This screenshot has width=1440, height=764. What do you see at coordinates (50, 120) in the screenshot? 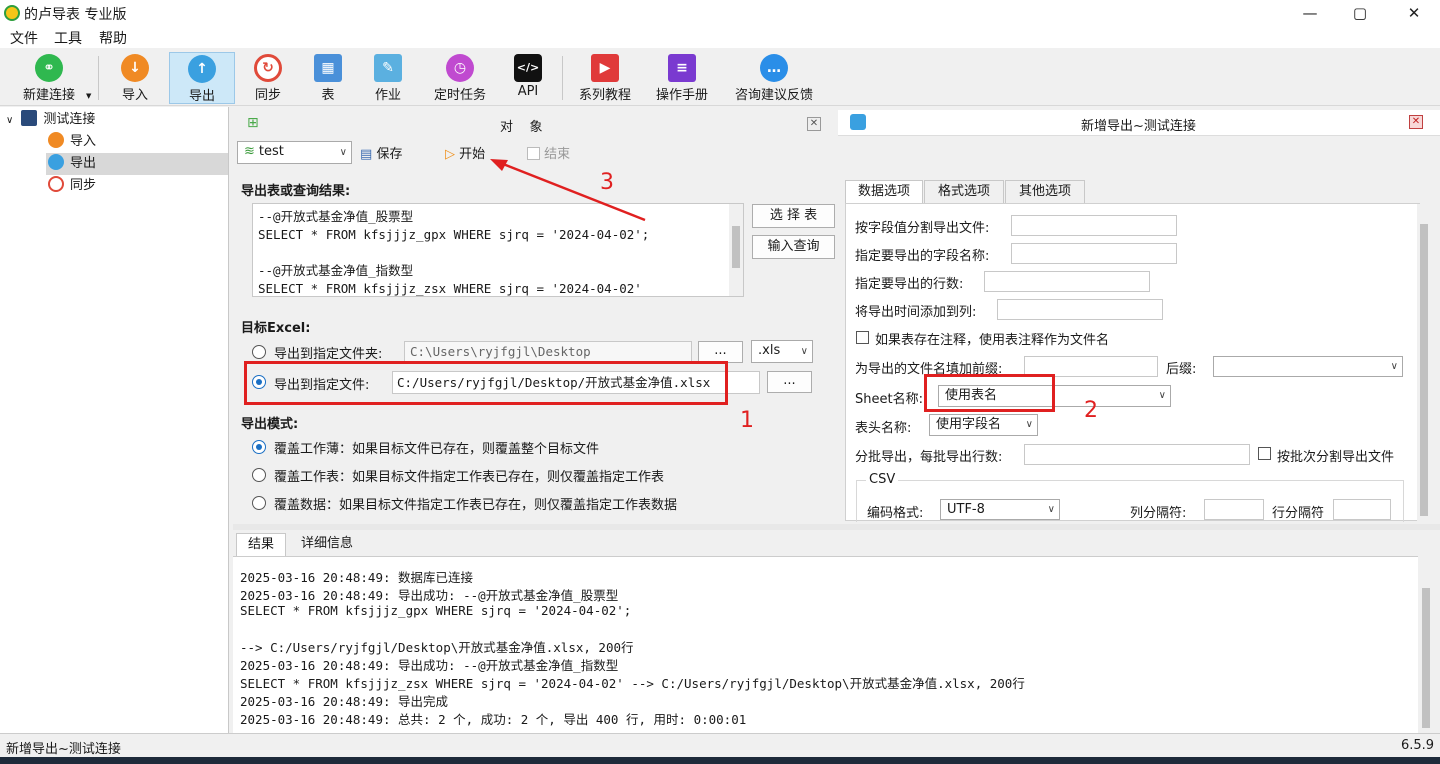
I see `tree-root-test-connection: ∨ 测试连接` at bounding box center [50, 120].